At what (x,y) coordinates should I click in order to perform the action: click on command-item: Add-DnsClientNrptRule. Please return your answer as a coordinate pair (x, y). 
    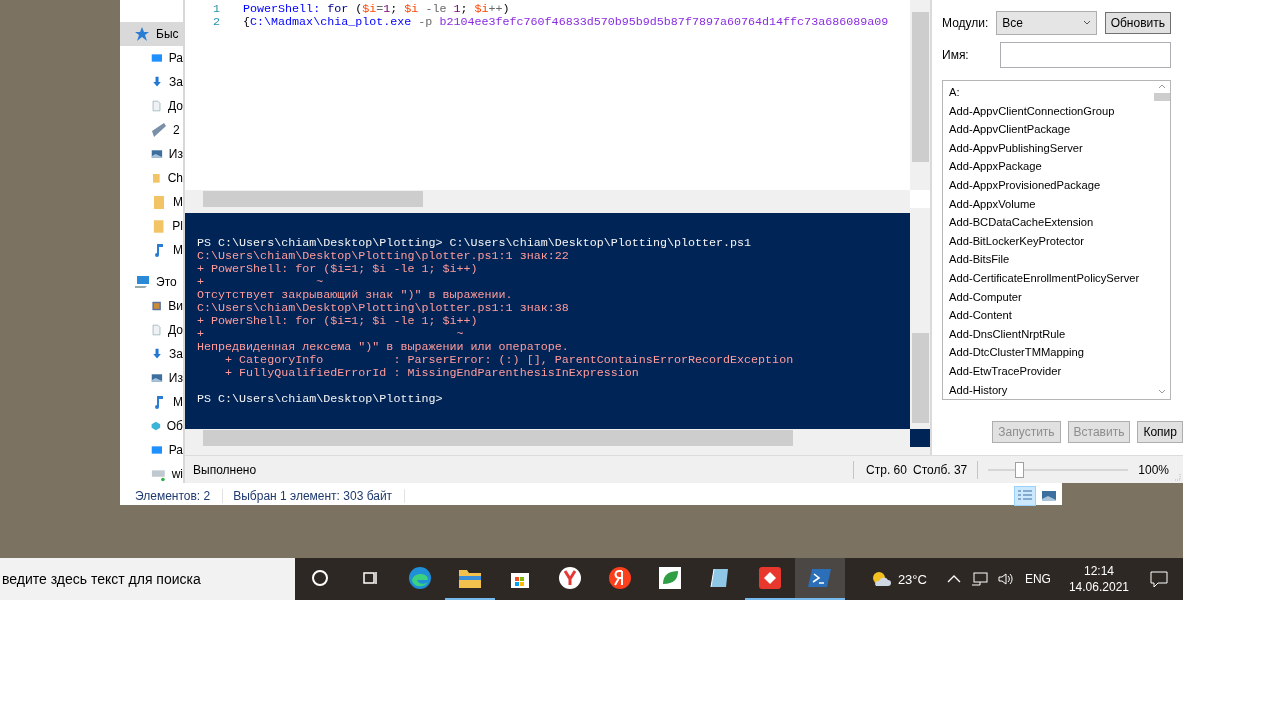
    Looking at the image, I should click on (1007, 334).